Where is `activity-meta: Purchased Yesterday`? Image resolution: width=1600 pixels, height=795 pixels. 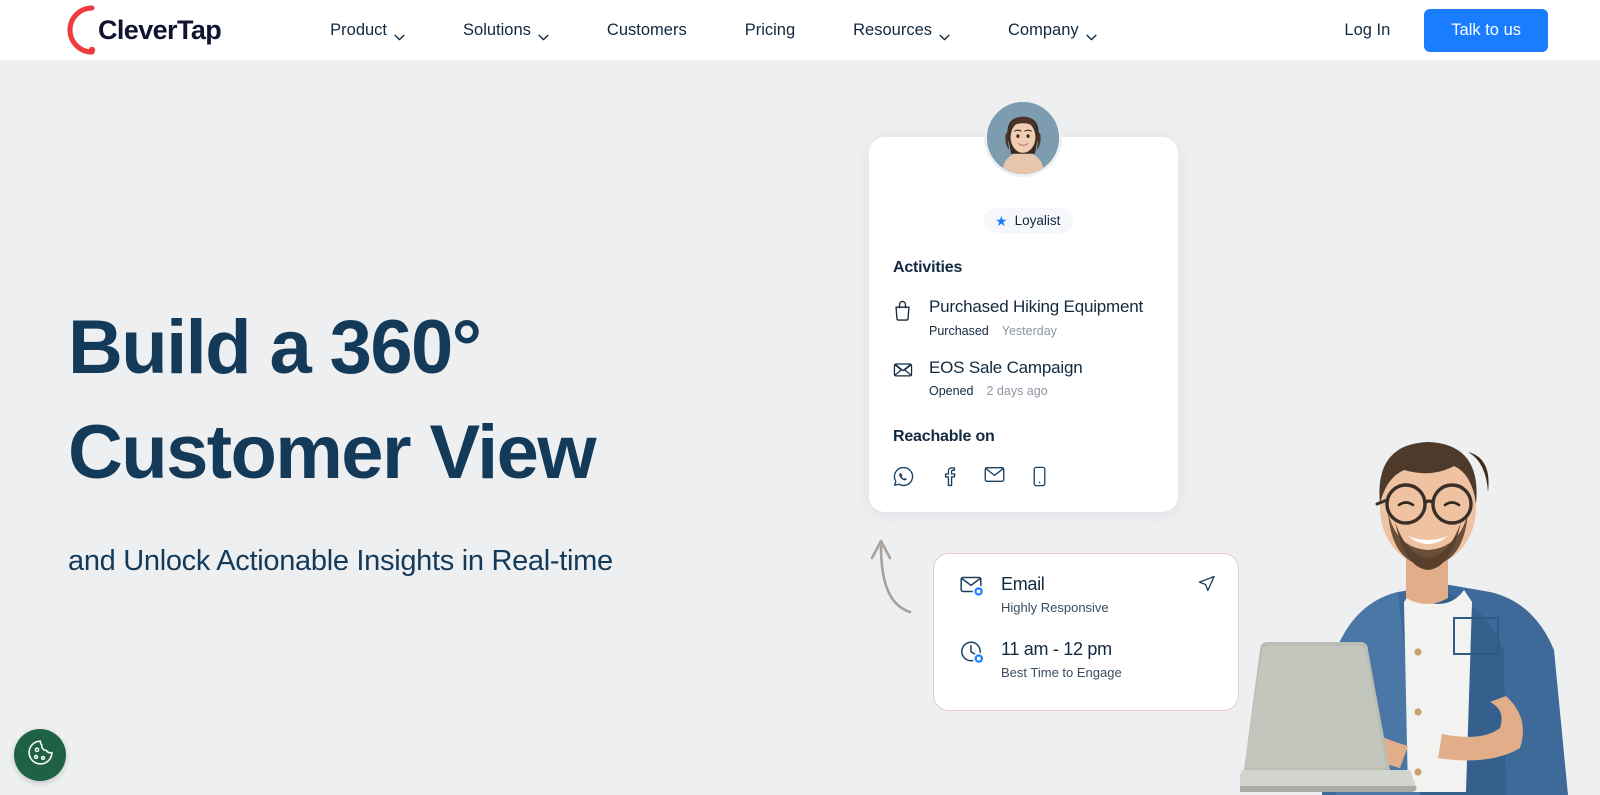 activity-meta: Purchased Yesterday is located at coordinates (1036, 331).